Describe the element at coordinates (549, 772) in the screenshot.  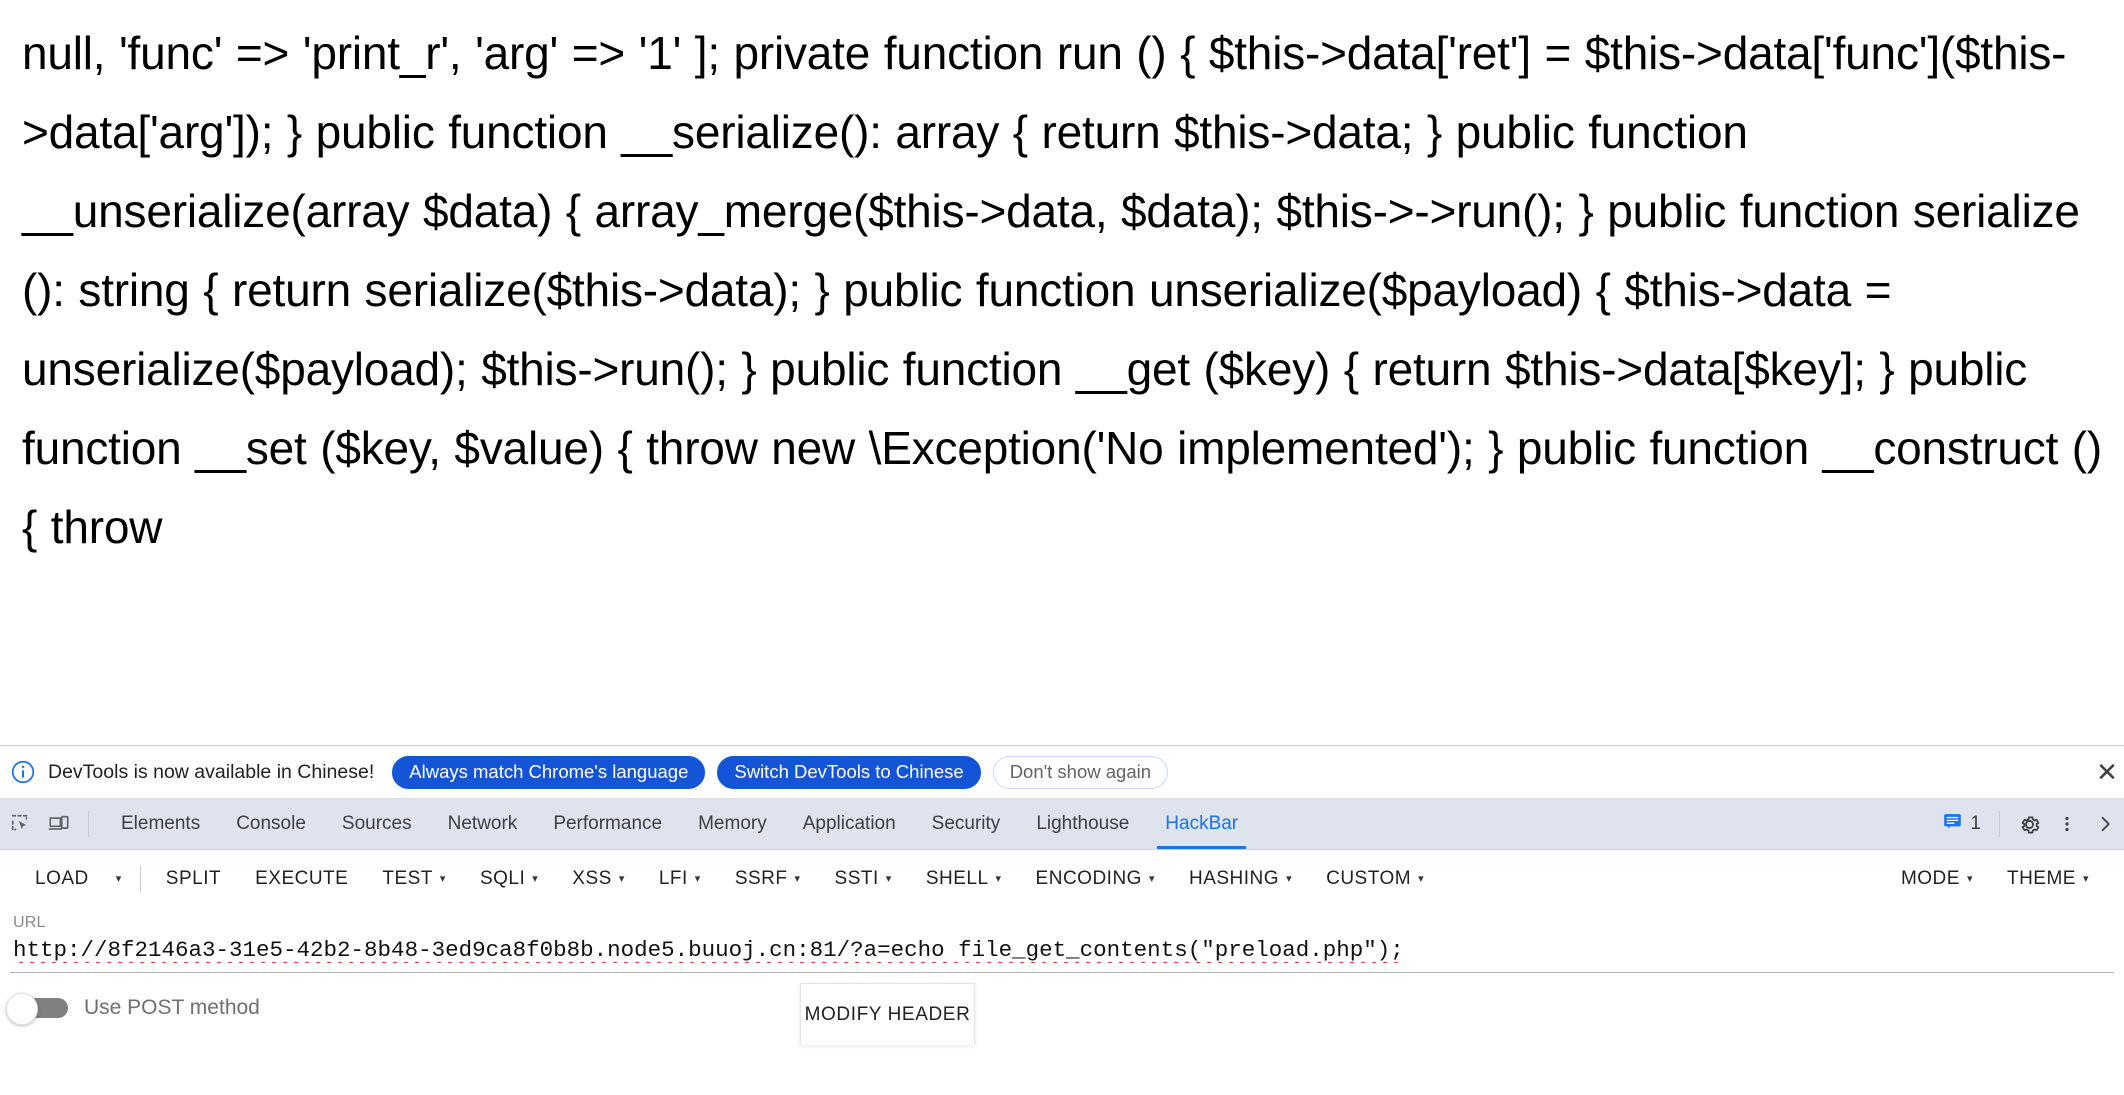
I see `always-match-chrome-language-button: Always match Chrome's language` at that location.